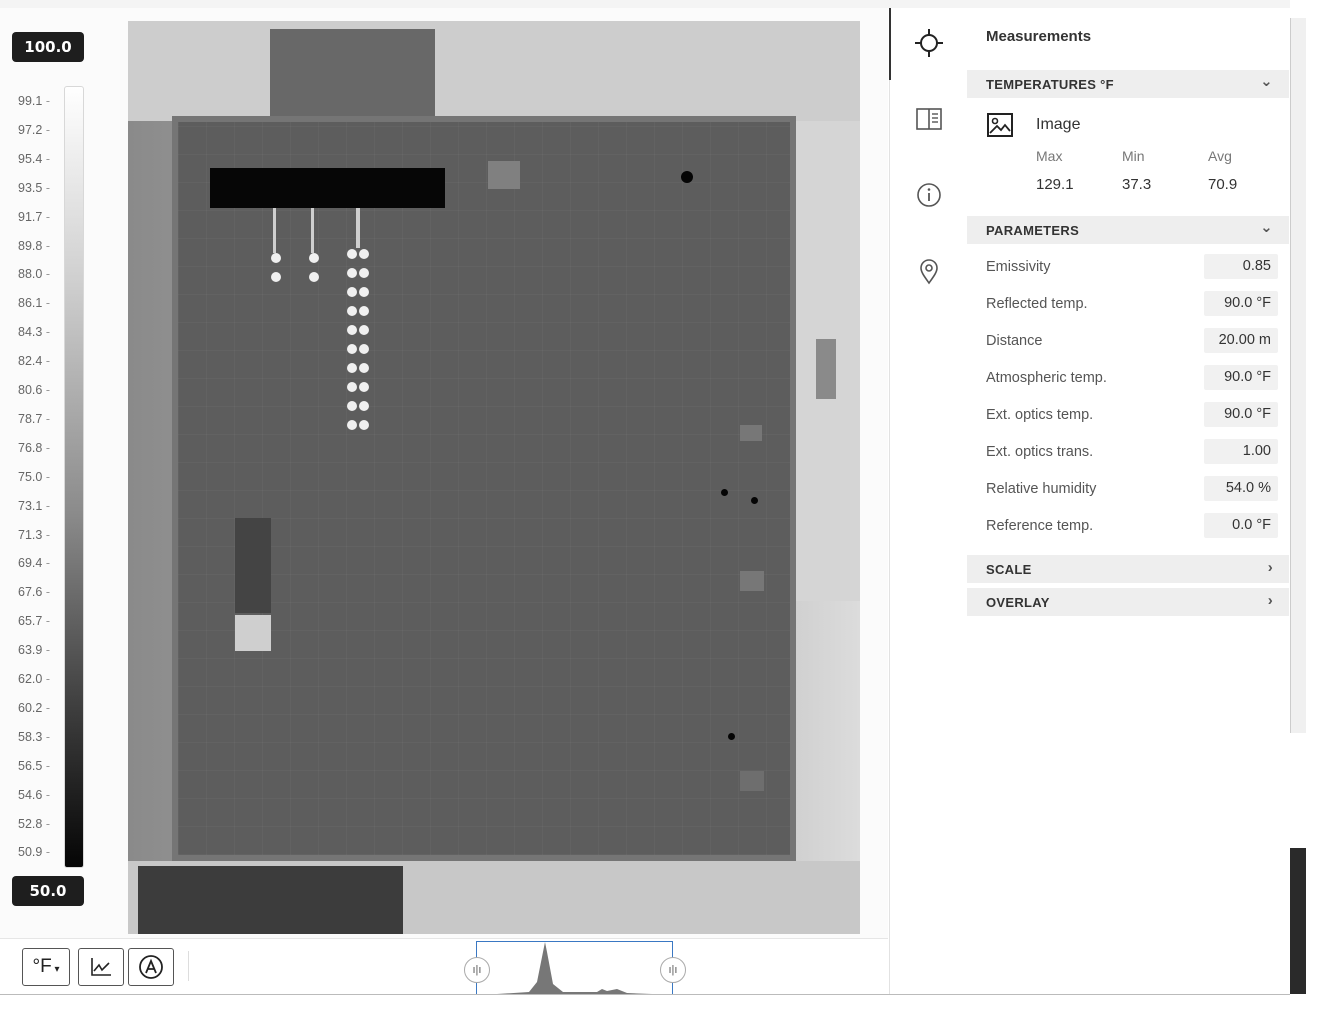  Describe the element at coordinates (1241, 266) in the screenshot. I see `parameter-value-field: 0.85` at that location.